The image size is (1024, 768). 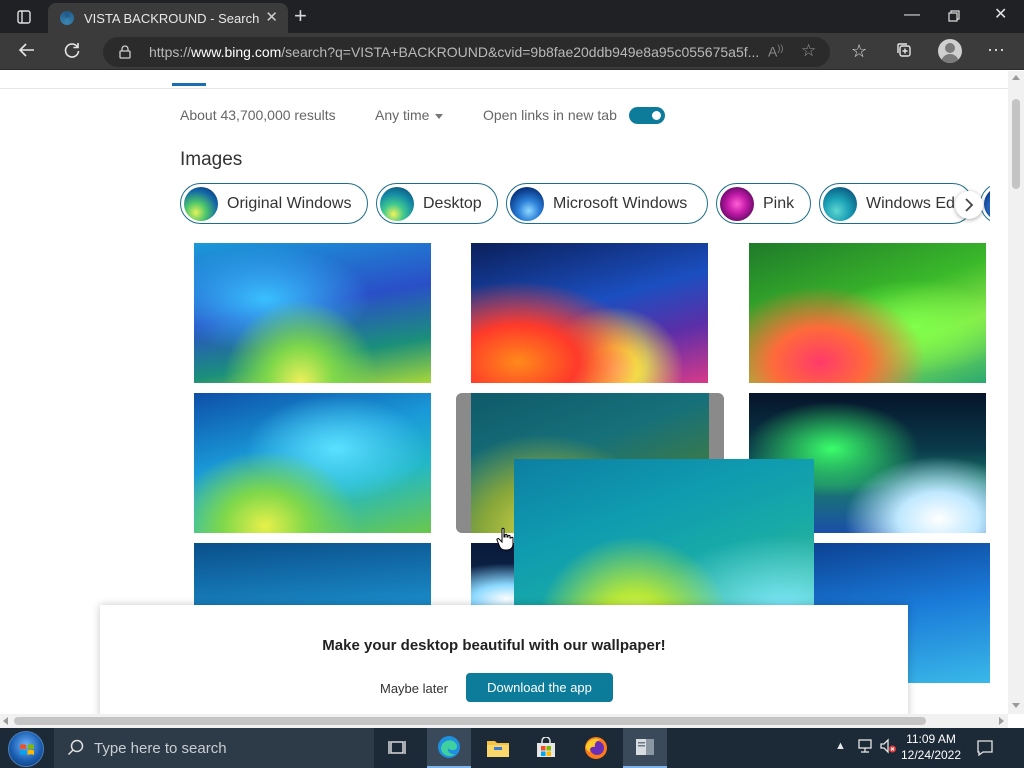 I want to click on chevron-right-icon, so click(x=969, y=205).